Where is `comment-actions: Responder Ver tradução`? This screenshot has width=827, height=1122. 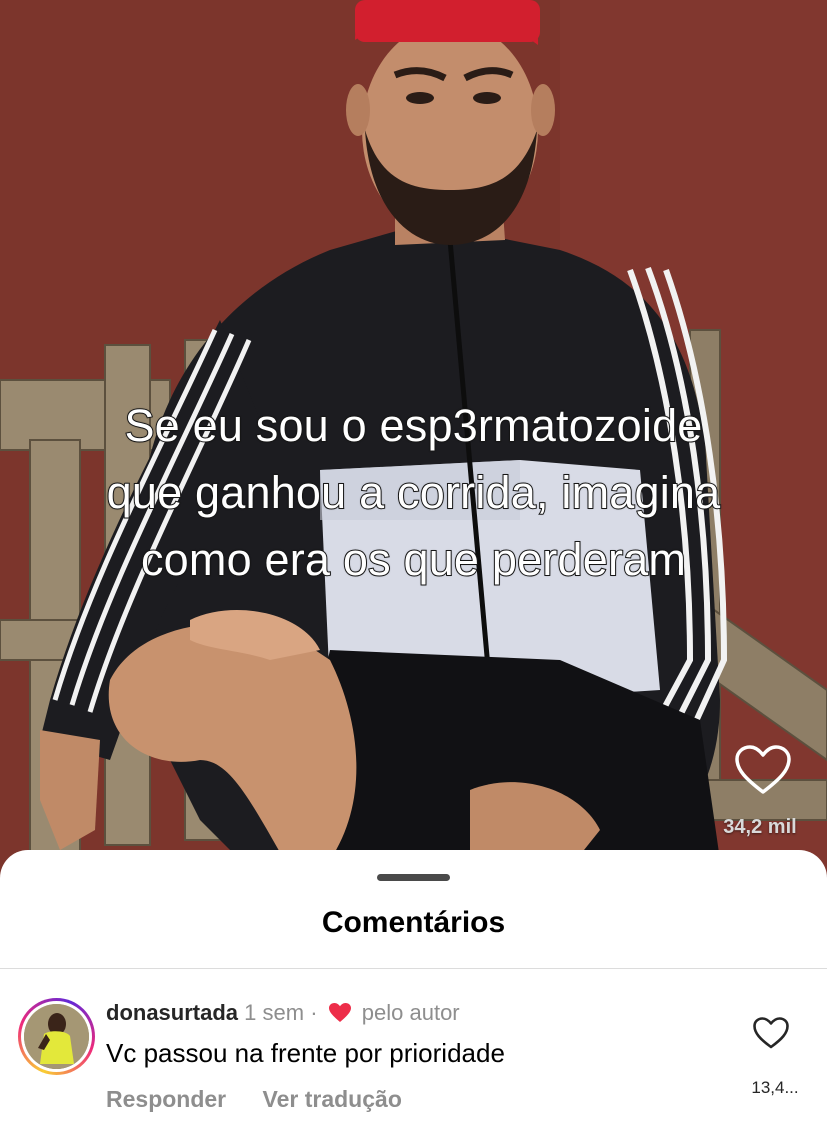
comment-actions: Responder Ver tradução is located at coordinates (269, 1099).